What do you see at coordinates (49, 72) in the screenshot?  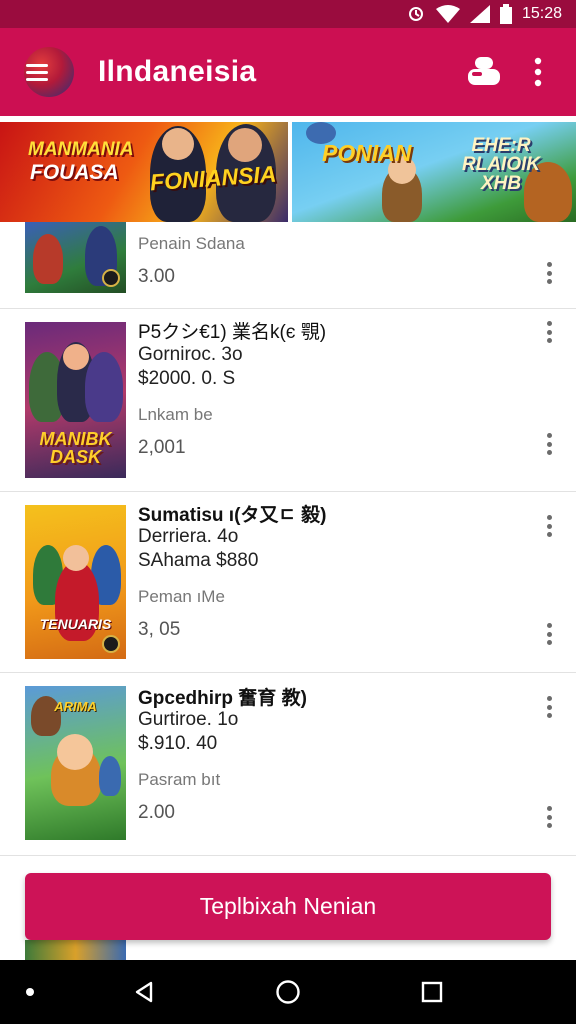 I see `menu-icon` at bounding box center [49, 72].